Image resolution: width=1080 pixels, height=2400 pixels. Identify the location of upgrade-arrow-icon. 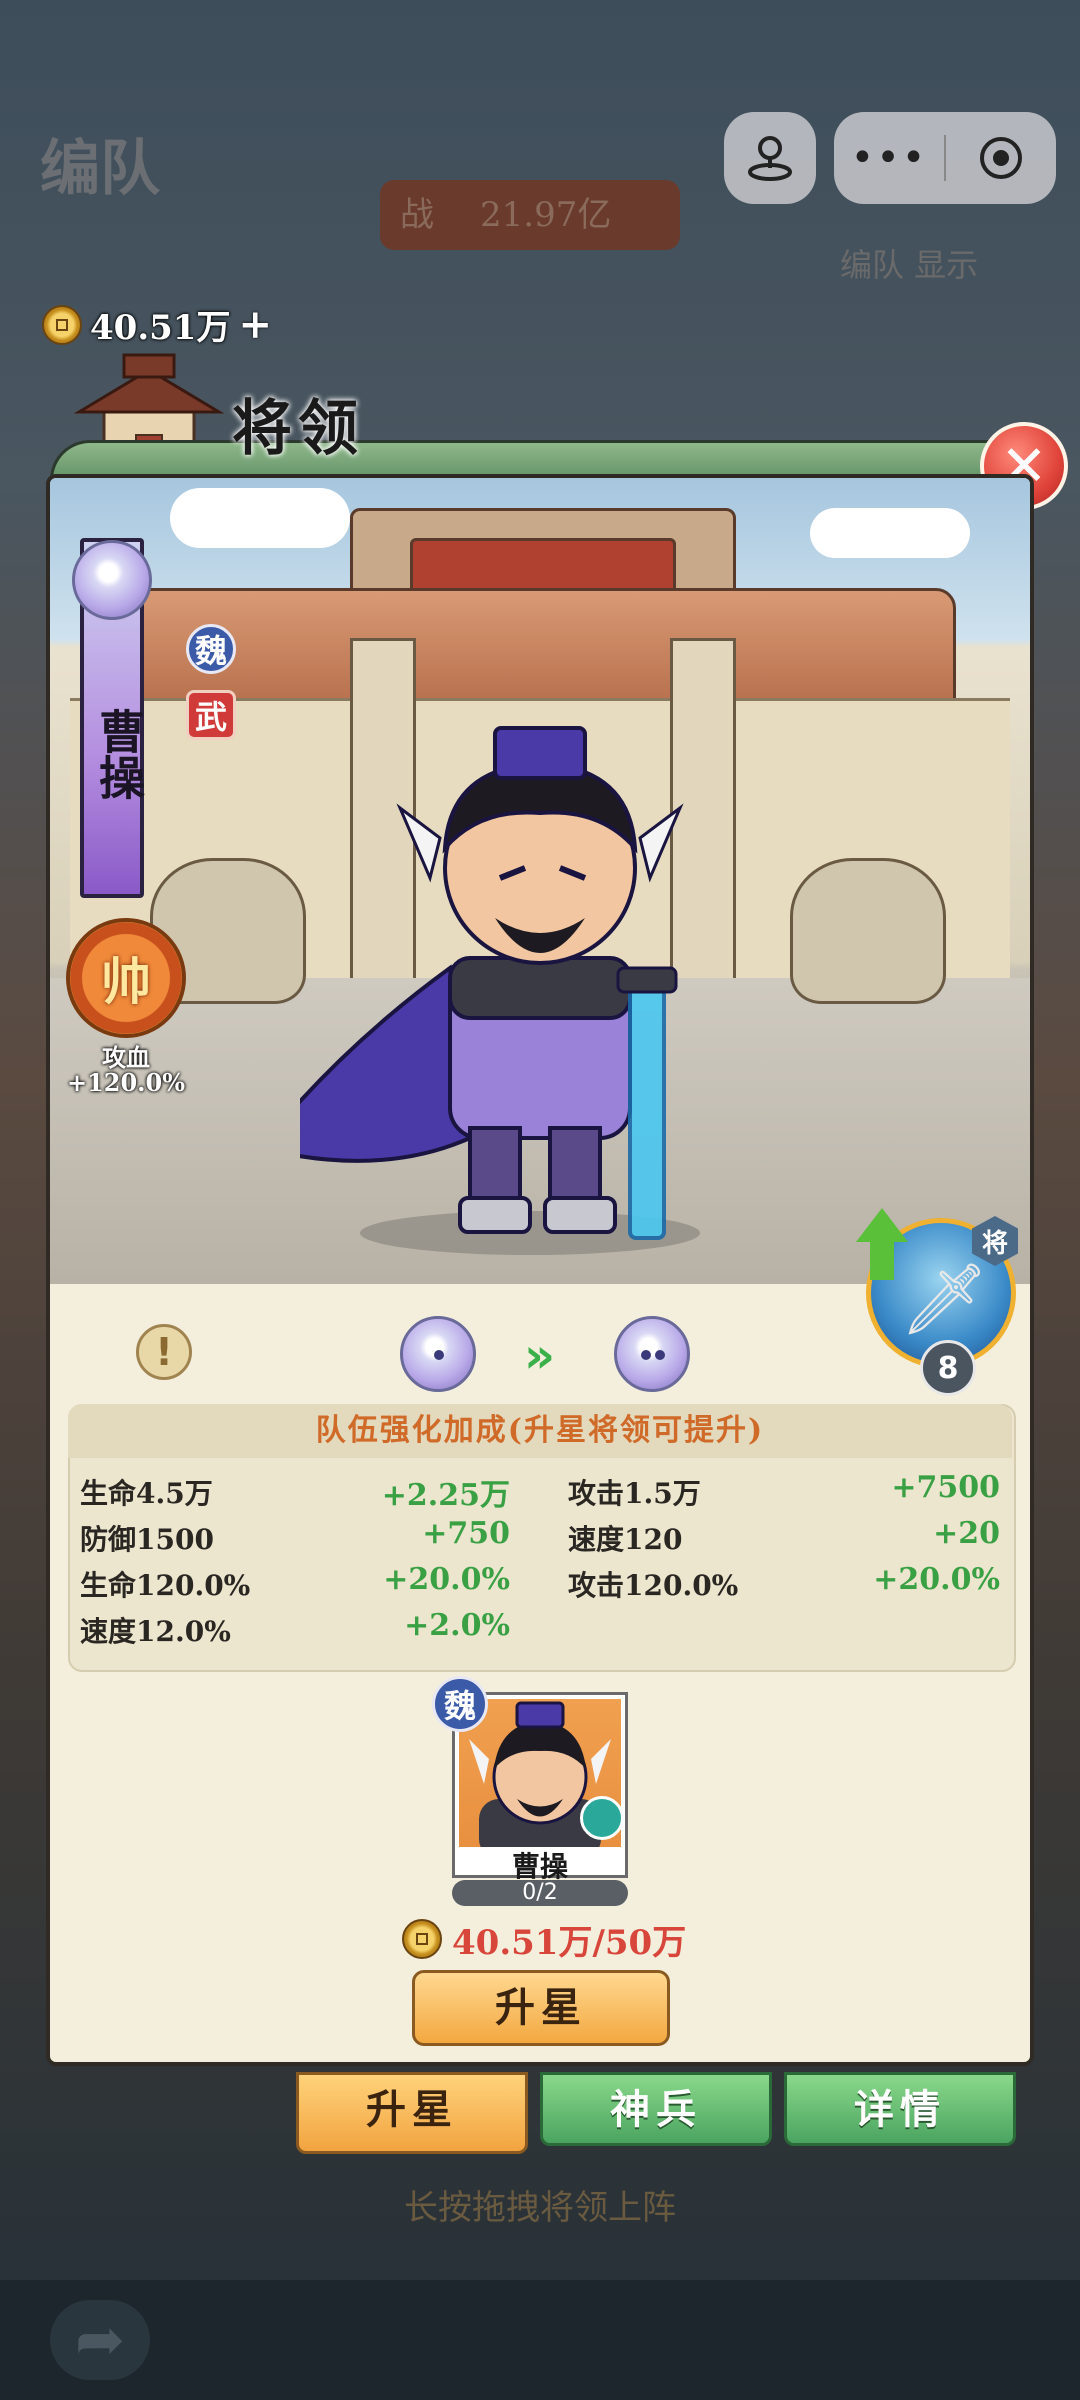
(882, 1225).